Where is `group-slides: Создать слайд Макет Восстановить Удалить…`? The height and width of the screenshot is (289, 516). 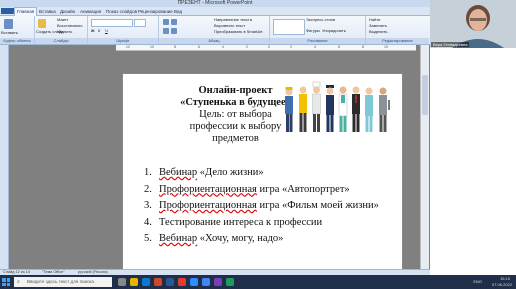
group-slides: Создать слайд Макет Восстановить Удалить… is located at coordinates (61, 30).